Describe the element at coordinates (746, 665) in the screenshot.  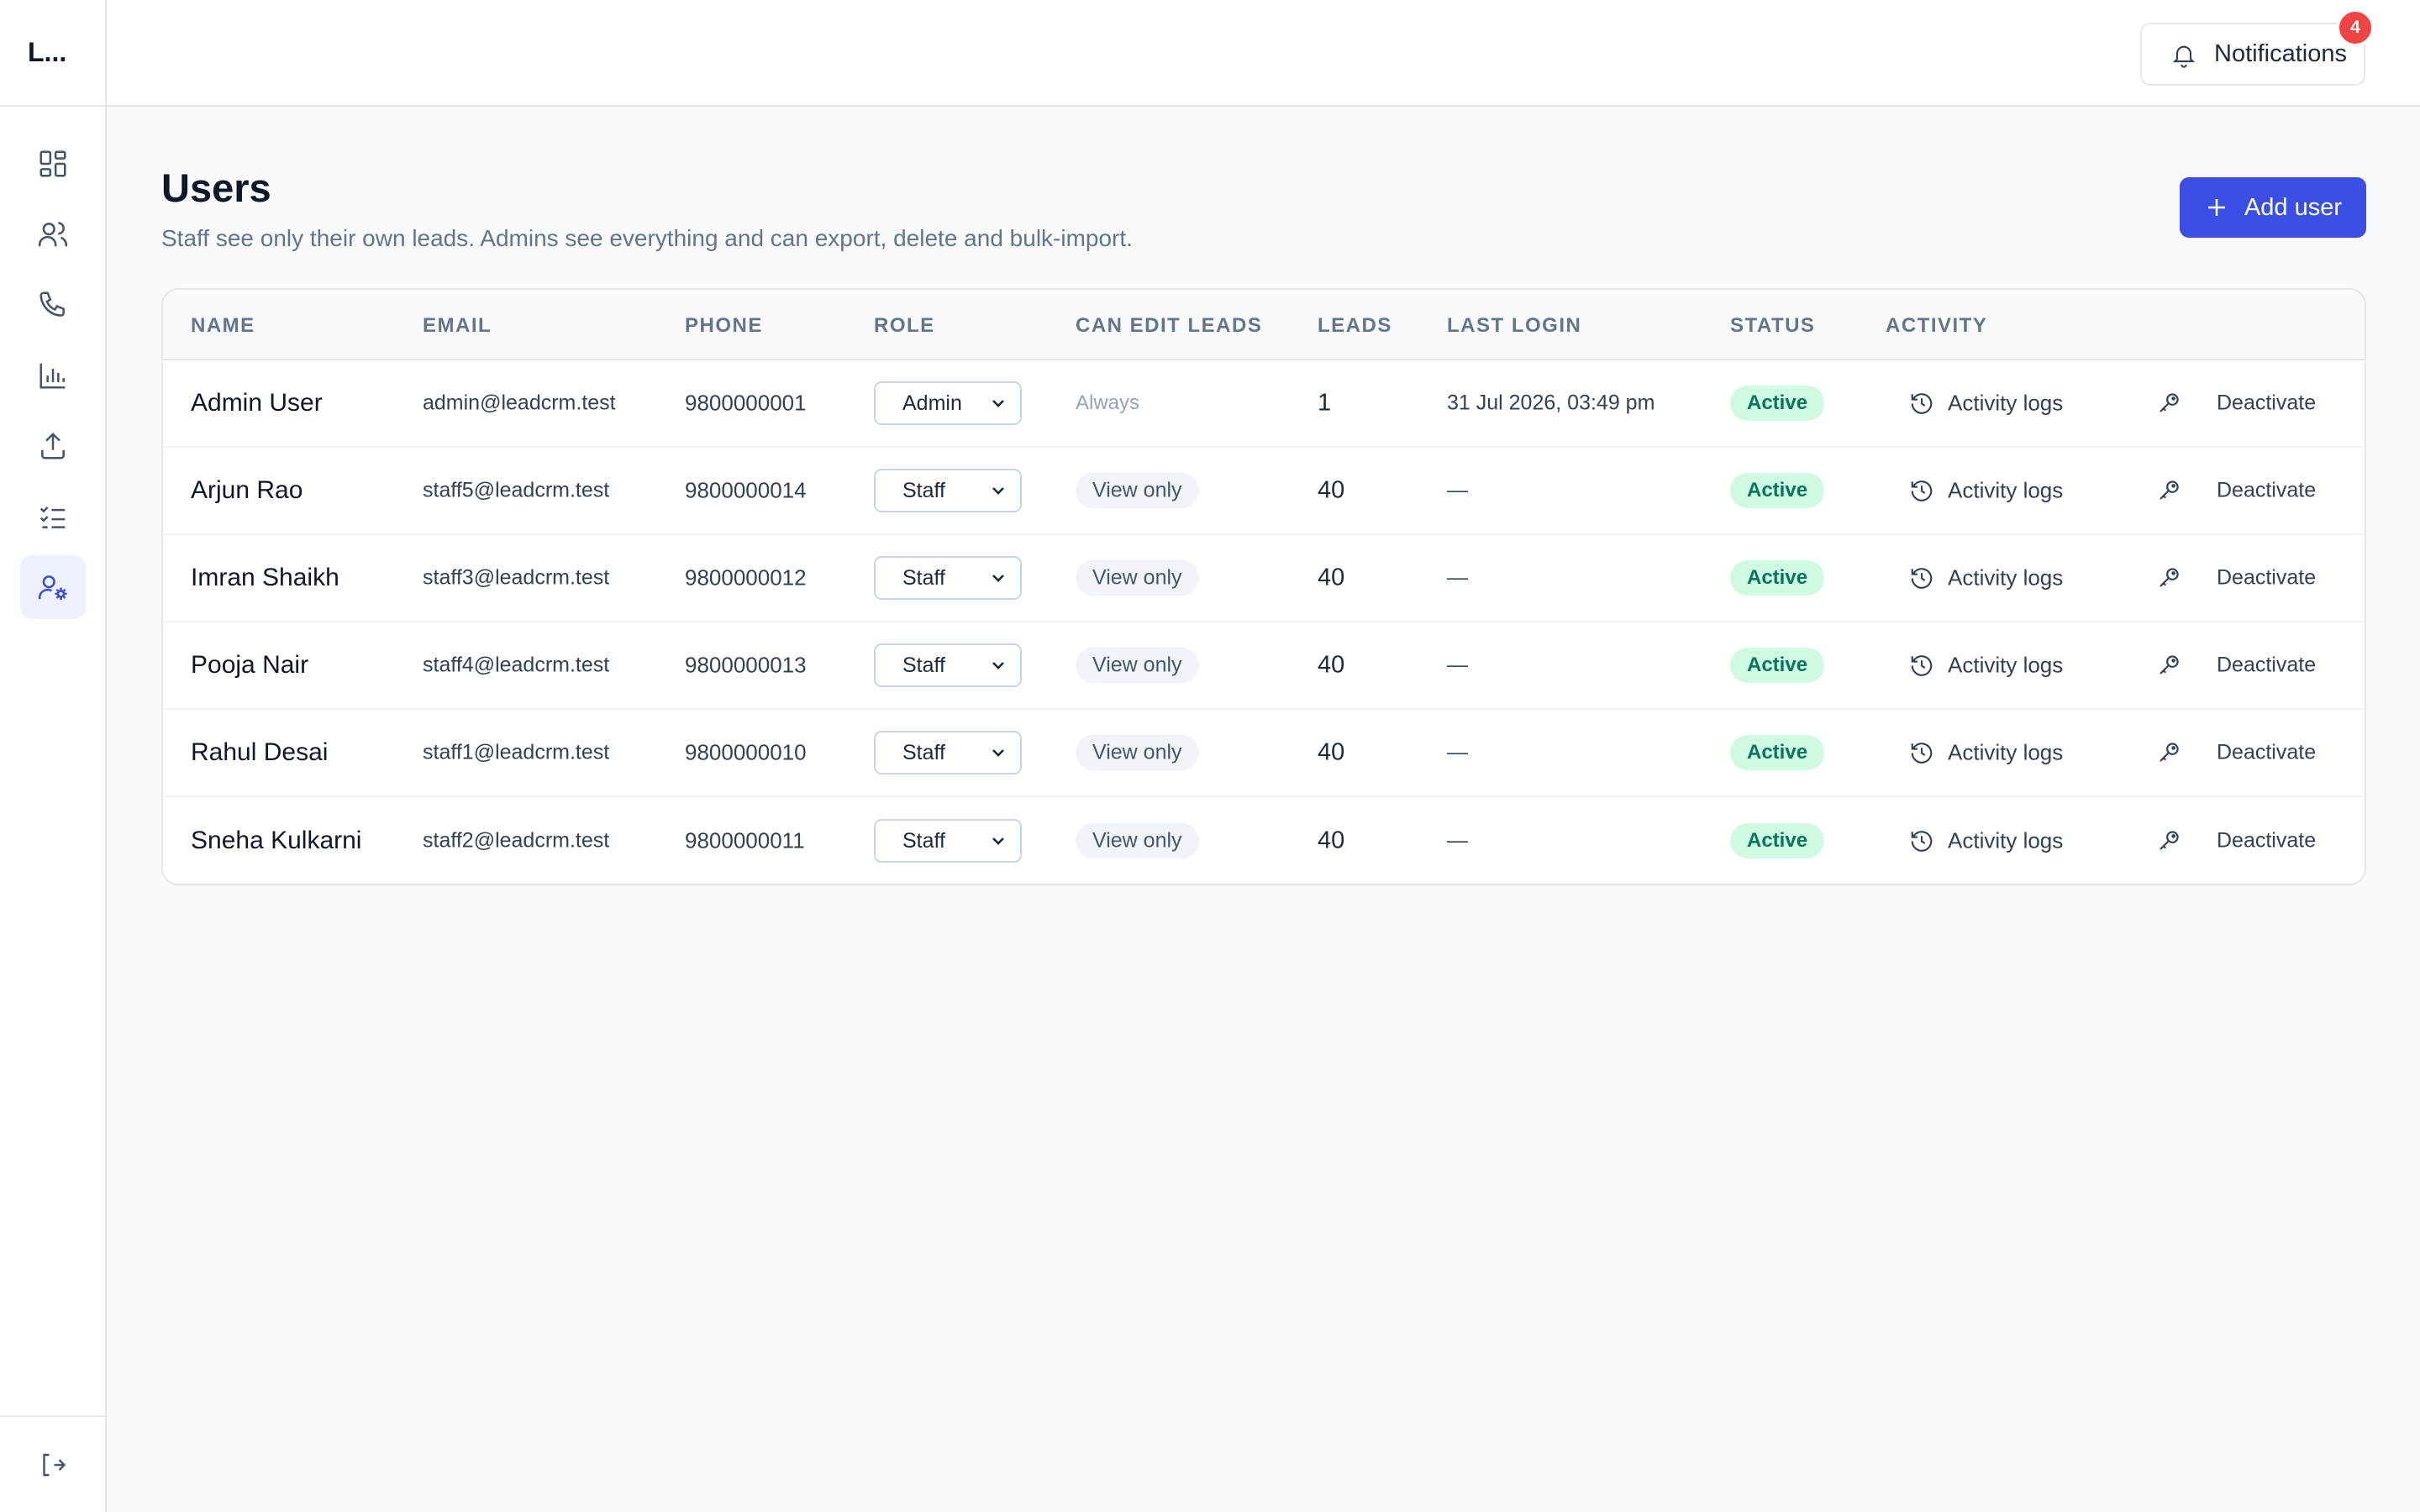
I see `user-phone: 9800000013` at that location.